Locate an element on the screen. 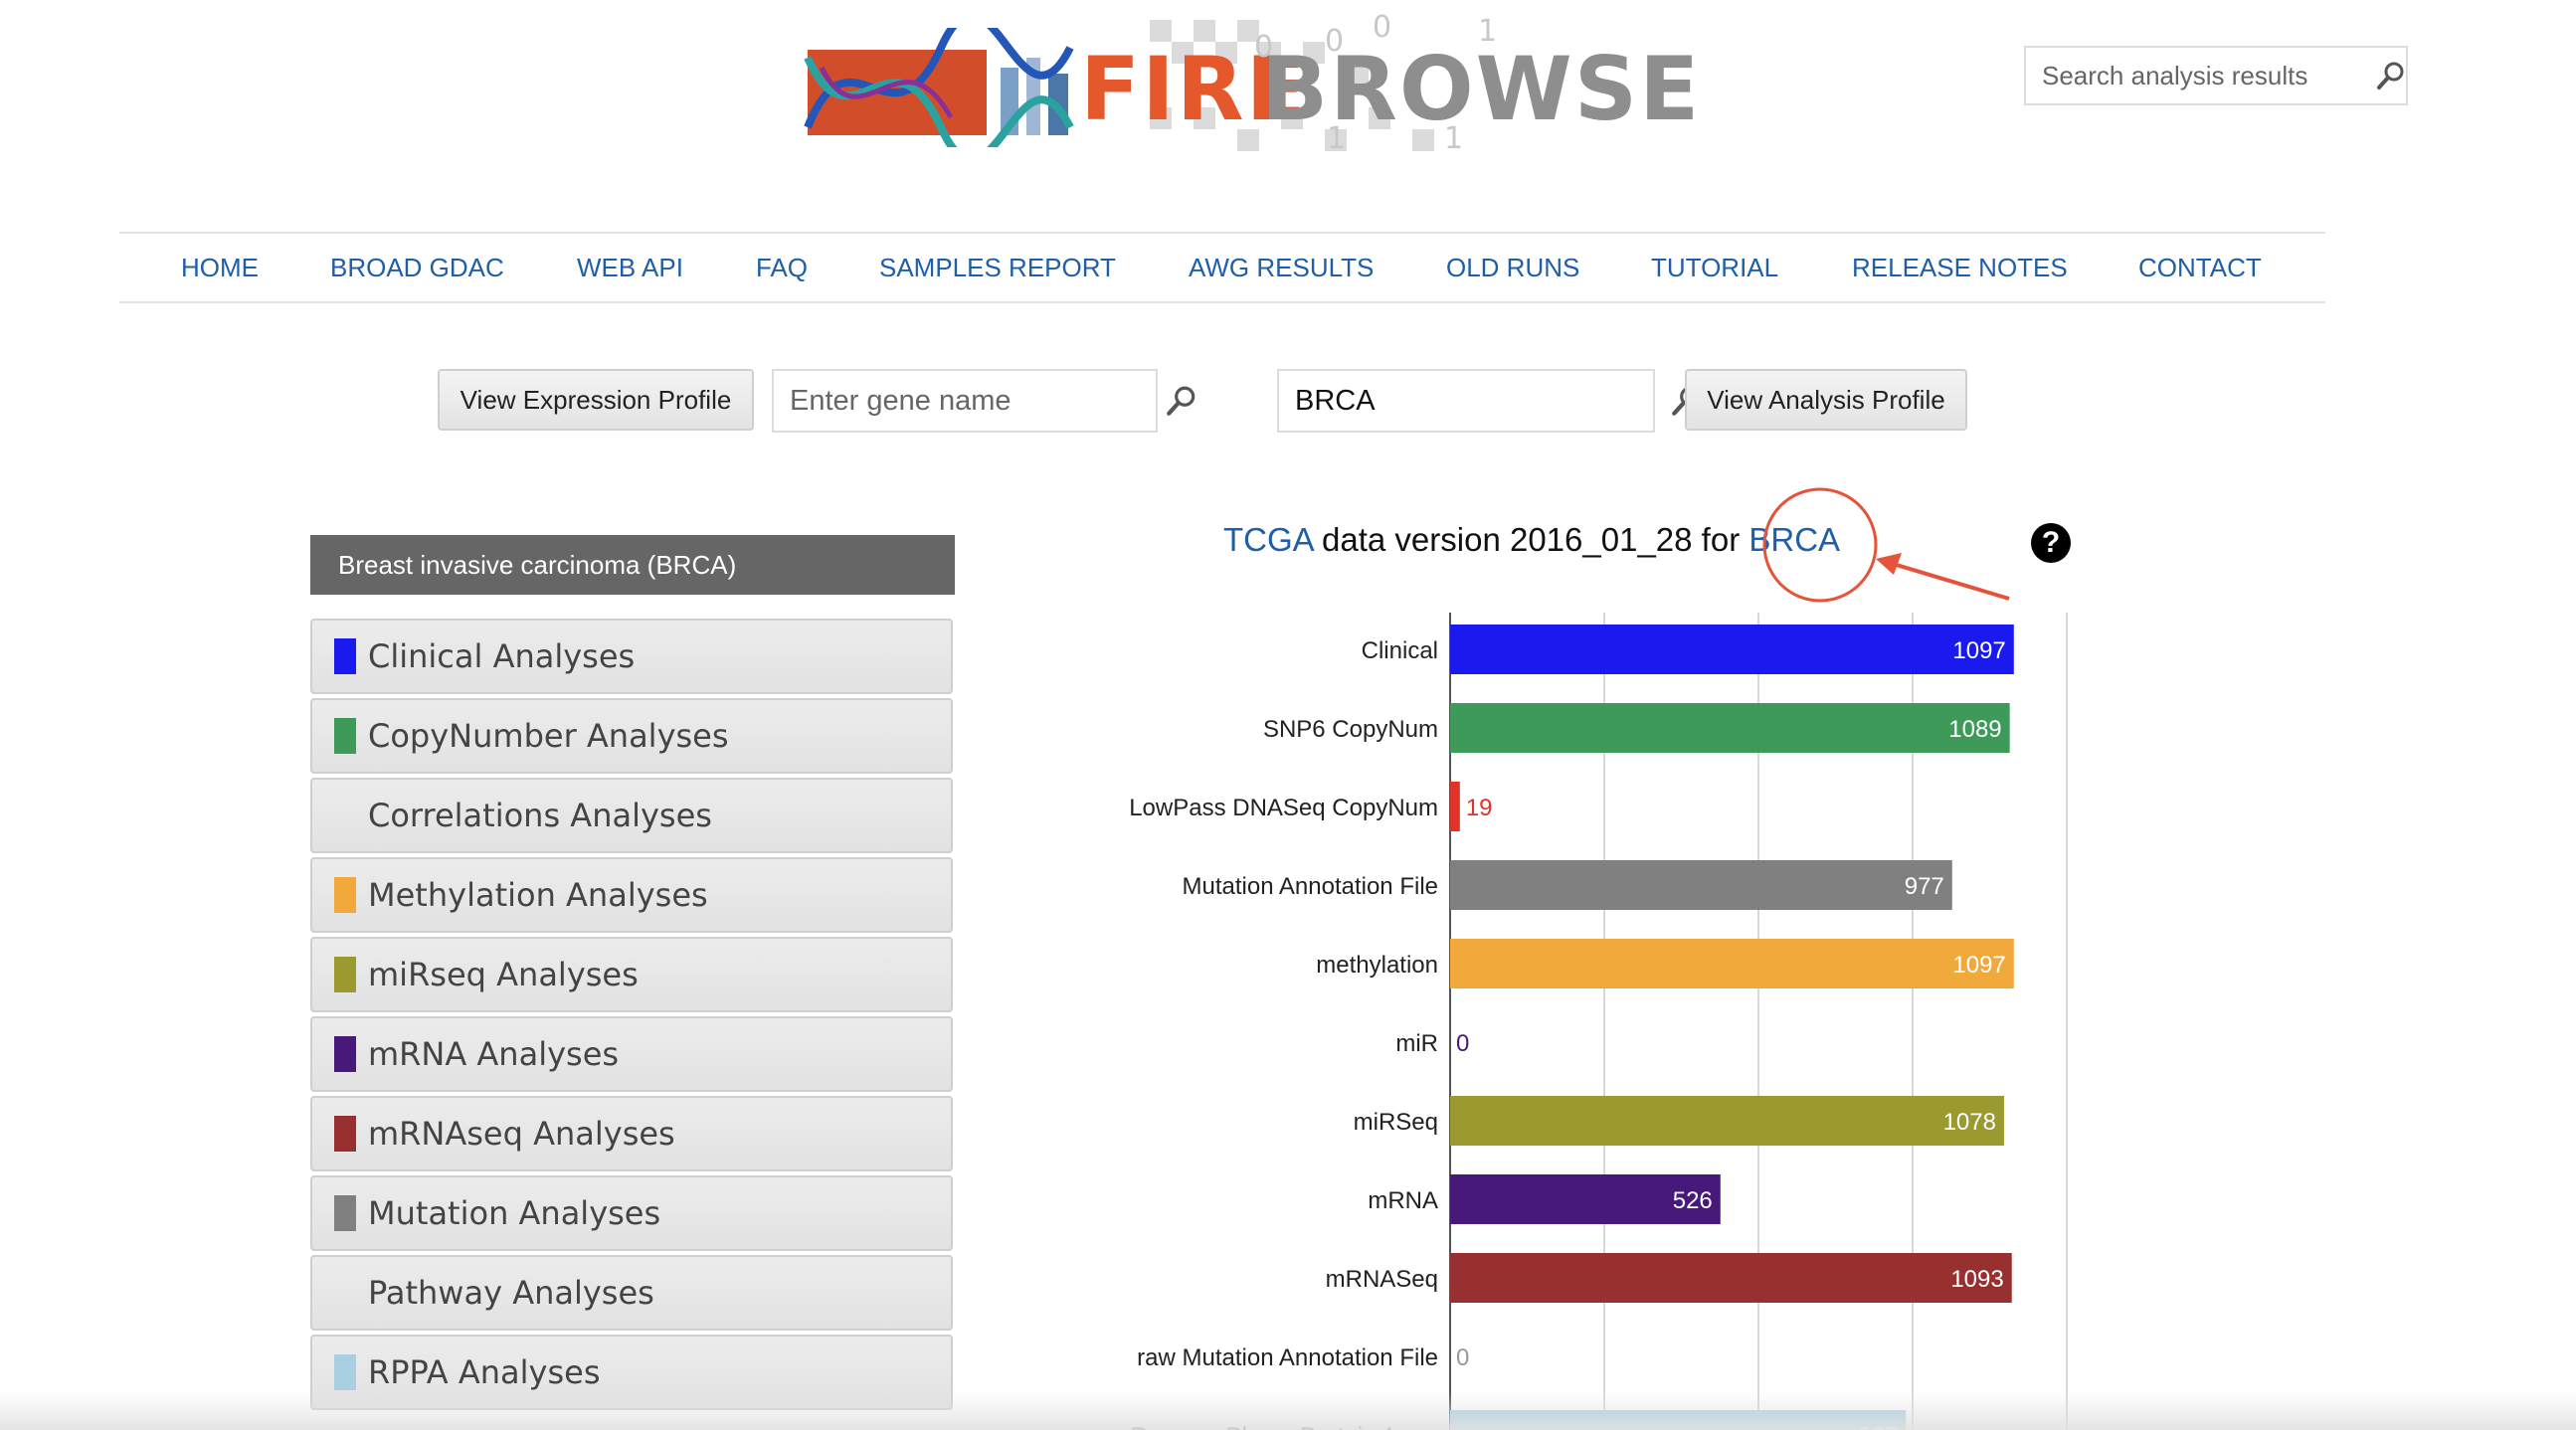  nav-broad-gdac: BROAD GDAC is located at coordinates (417, 267).